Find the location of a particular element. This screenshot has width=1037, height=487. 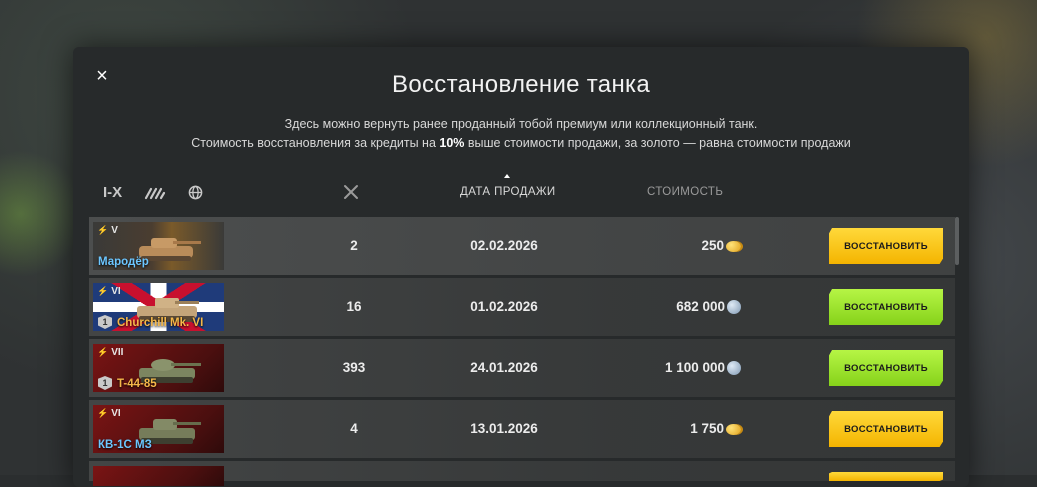

battles-count: 16 is located at coordinates (354, 306).